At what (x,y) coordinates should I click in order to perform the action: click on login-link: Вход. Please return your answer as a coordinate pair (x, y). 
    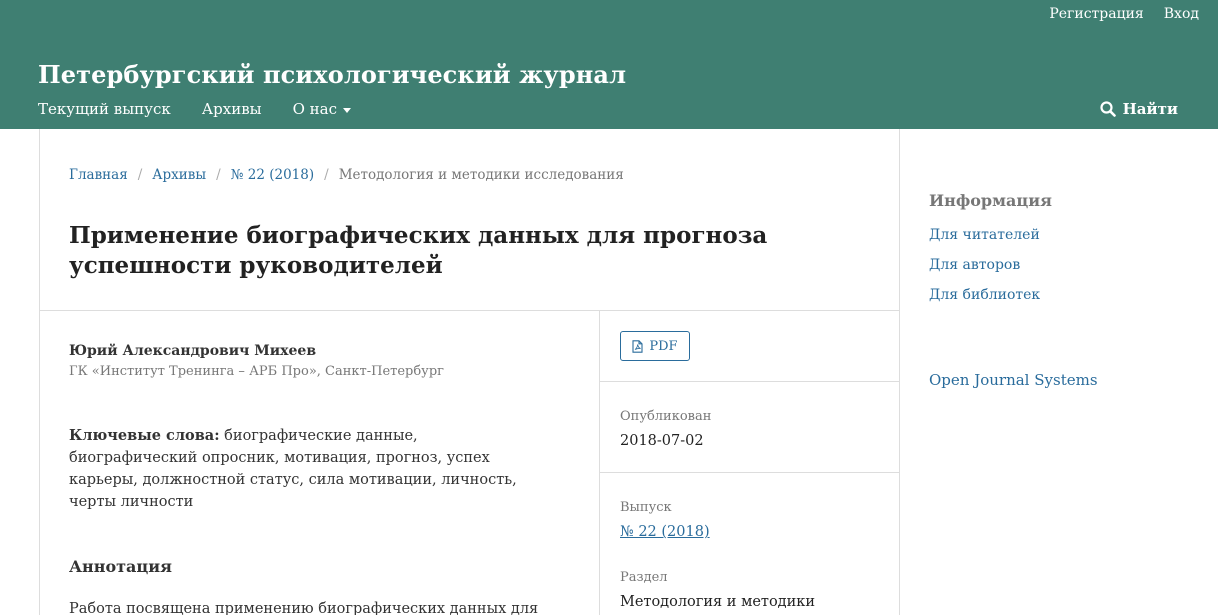
    Looking at the image, I should click on (1181, 14).